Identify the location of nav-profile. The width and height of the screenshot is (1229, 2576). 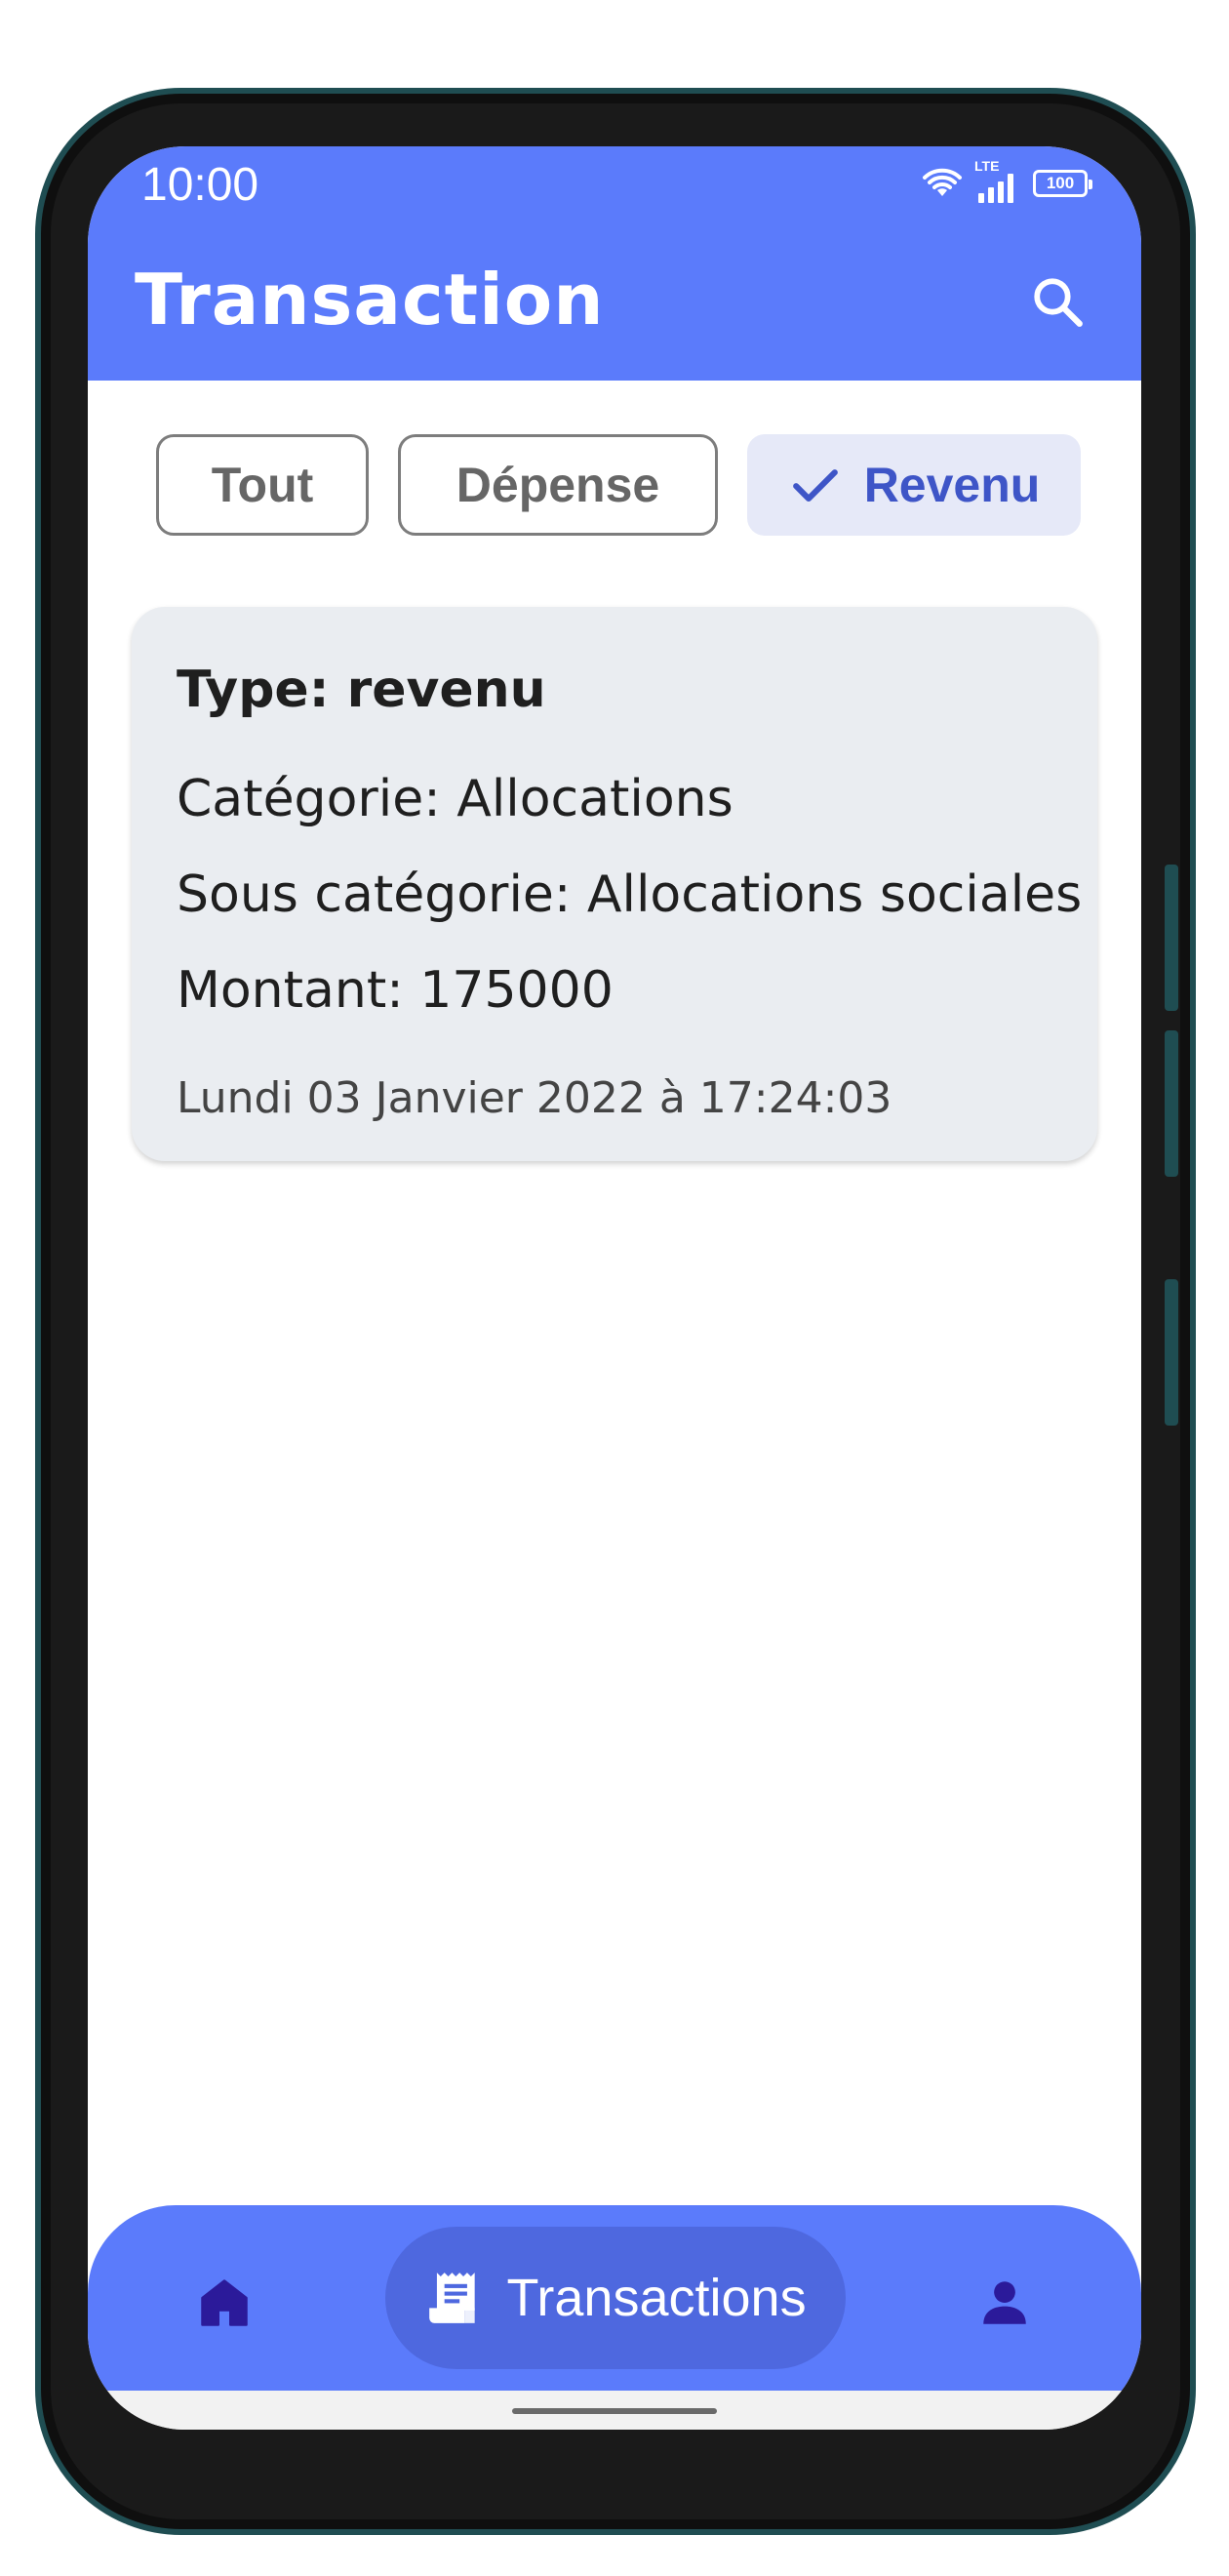
(1005, 2303).